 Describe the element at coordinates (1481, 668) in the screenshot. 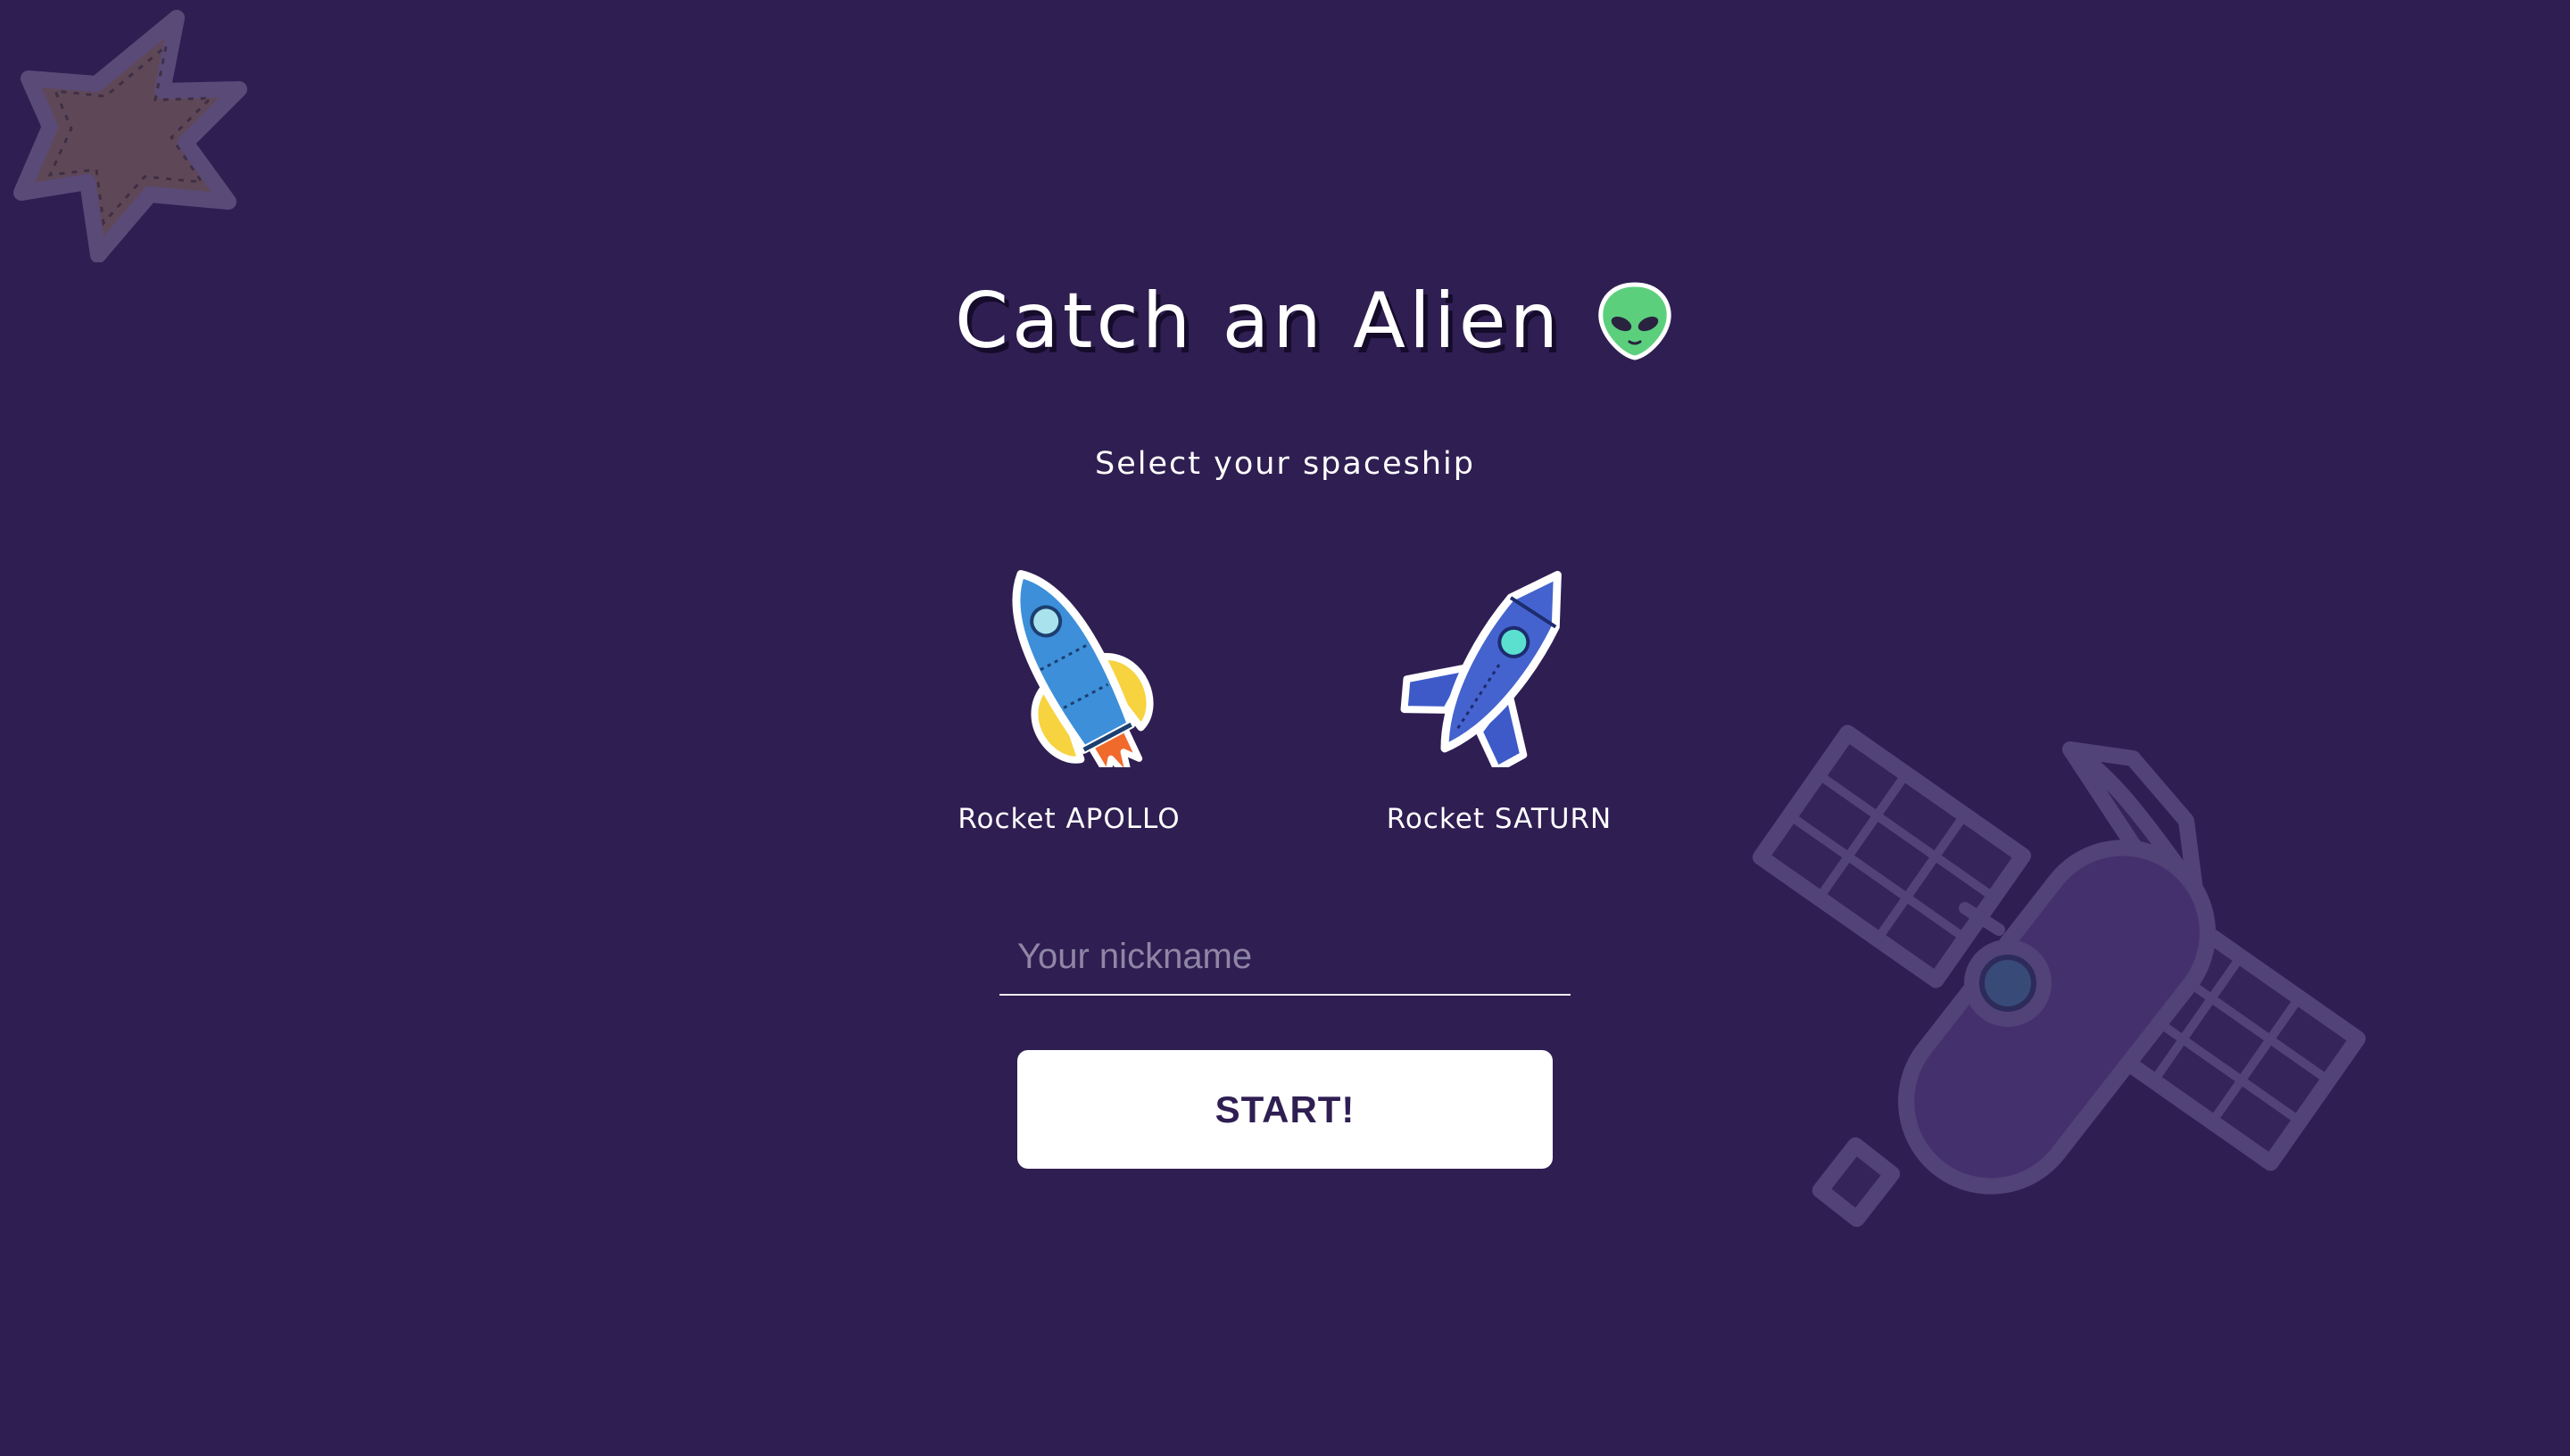

I see `rocket-saturn-icon` at that location.